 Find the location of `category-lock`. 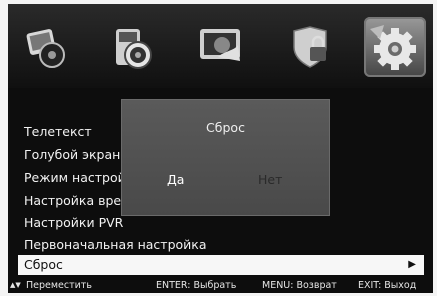

category-lock is located at coordinates (311, 47).